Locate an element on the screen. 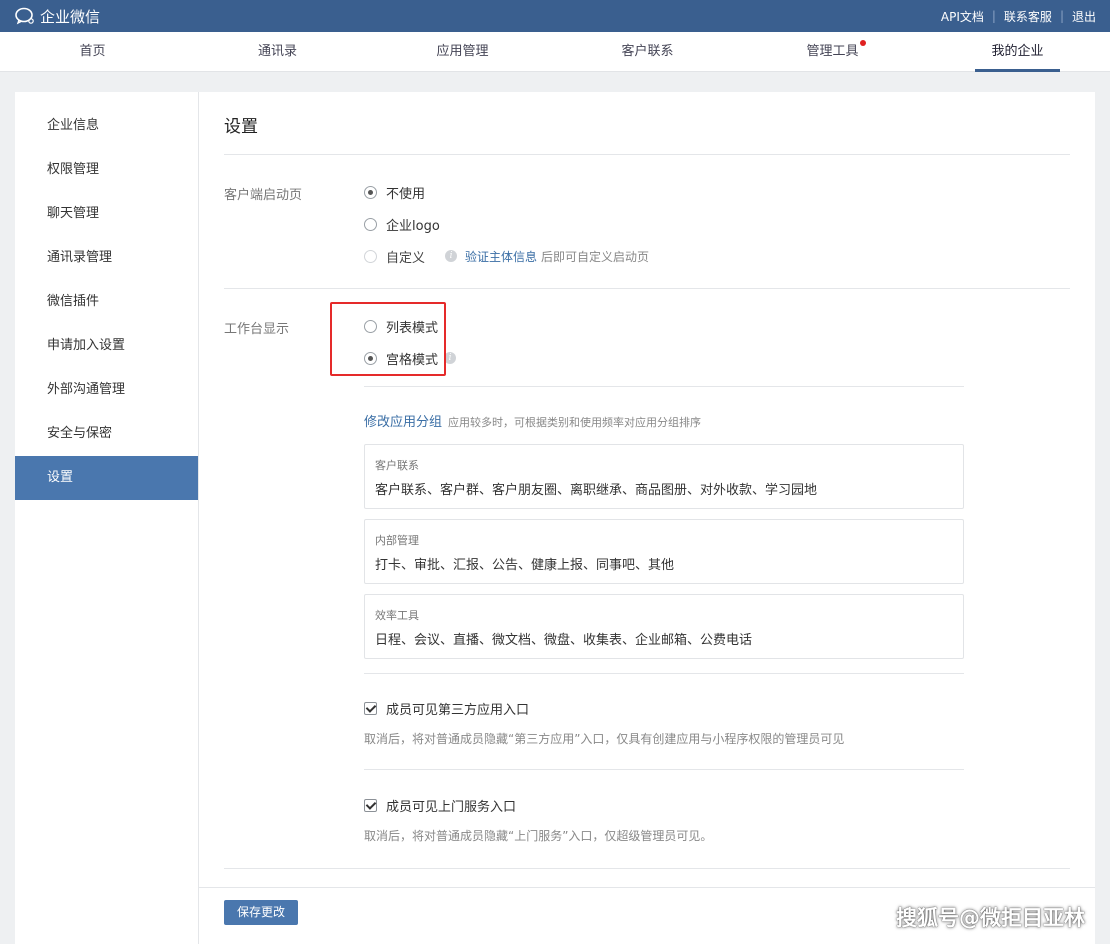 The height and width of the screenshot is (944, 1110). nav-label: 客户联系 is located at coordinates (647, 51).